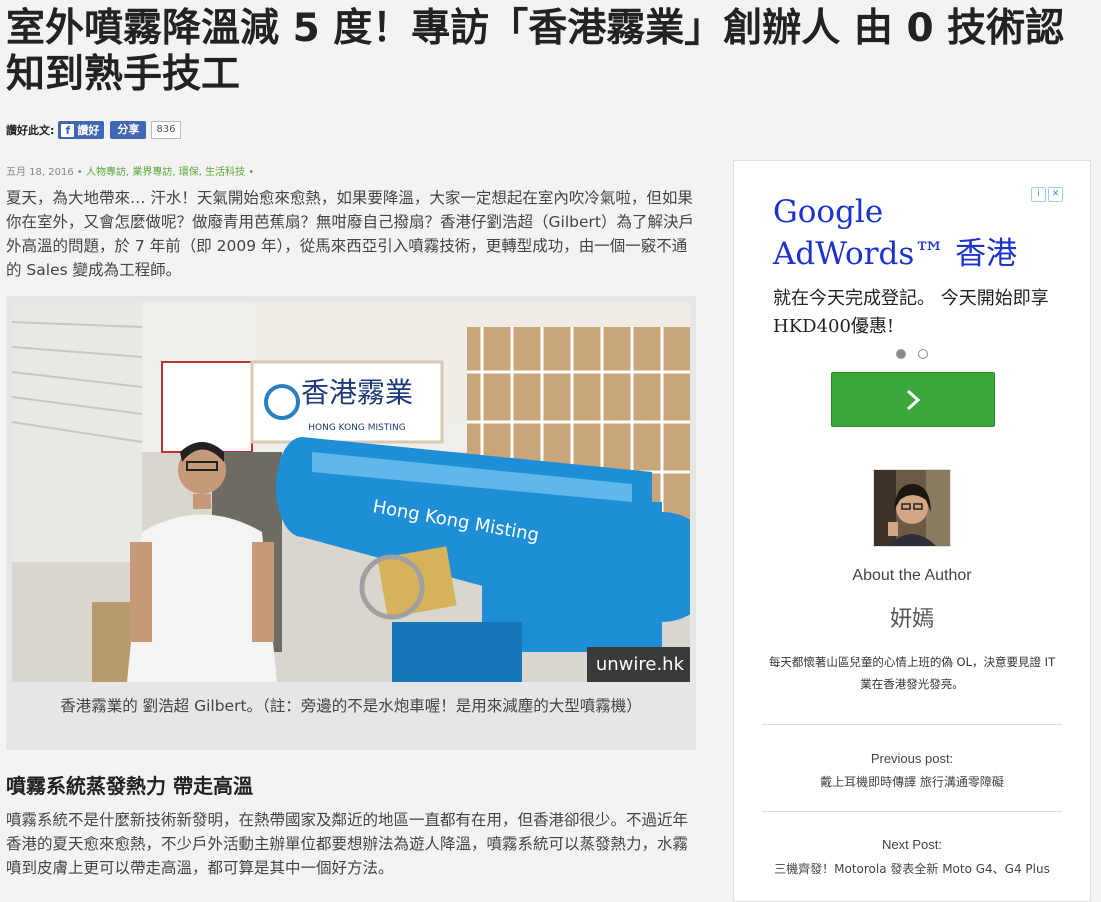 The image size is (1101, 902). Describe the element at coordinates (912, 673) in the screenshot. I see `author-bio: 每天都懷著山區兒童的心情上班的偽 OL，決意要見證 IT 業在香港發光發亮。` at that location.